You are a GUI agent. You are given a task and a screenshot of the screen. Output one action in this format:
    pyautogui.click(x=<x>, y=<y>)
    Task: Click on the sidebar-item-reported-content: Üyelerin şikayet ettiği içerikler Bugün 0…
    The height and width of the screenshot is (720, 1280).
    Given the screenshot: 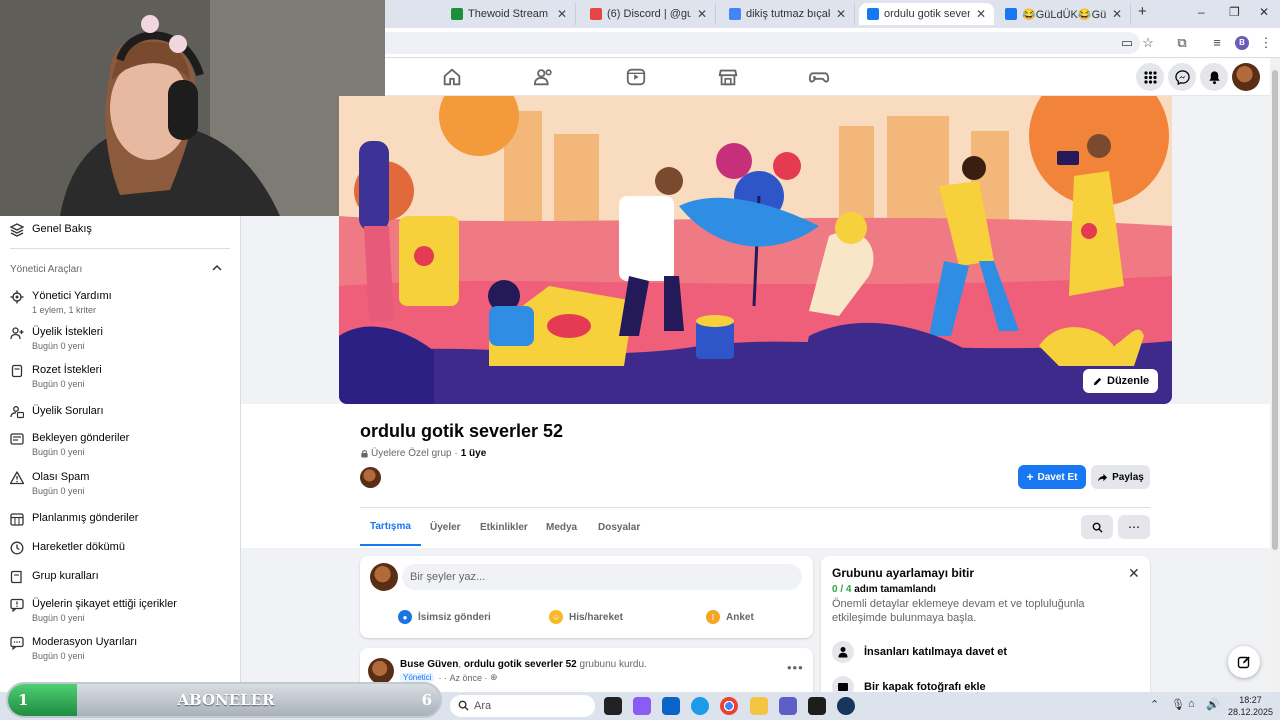 What is the action you would take?
    pyautogui.click(x=93, y=610)
    